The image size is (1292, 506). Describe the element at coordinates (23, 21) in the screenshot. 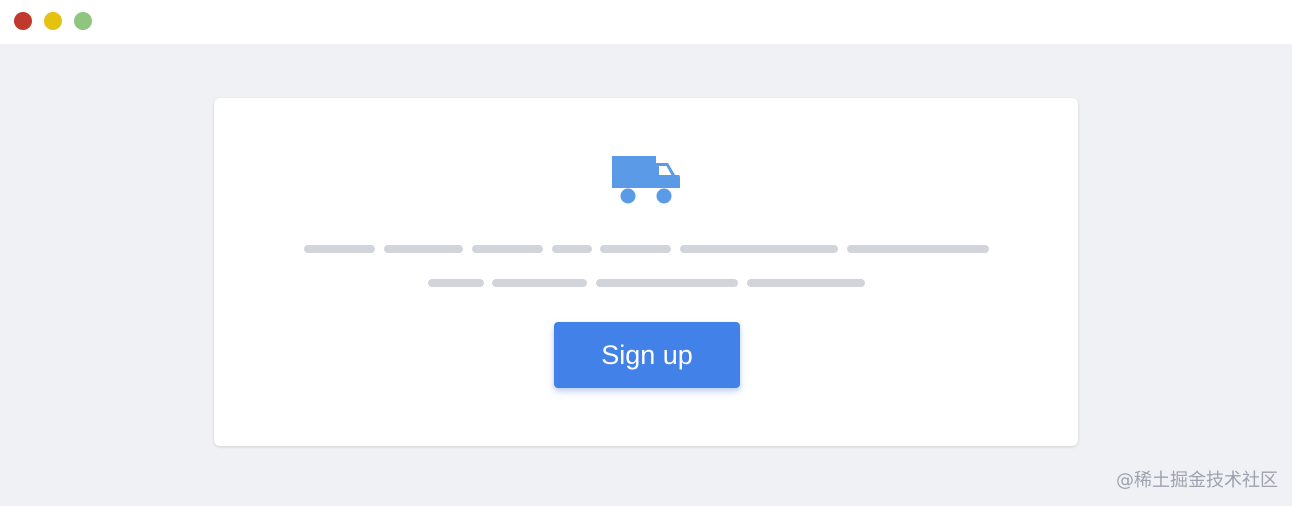

I see `window-close-button` at that location.